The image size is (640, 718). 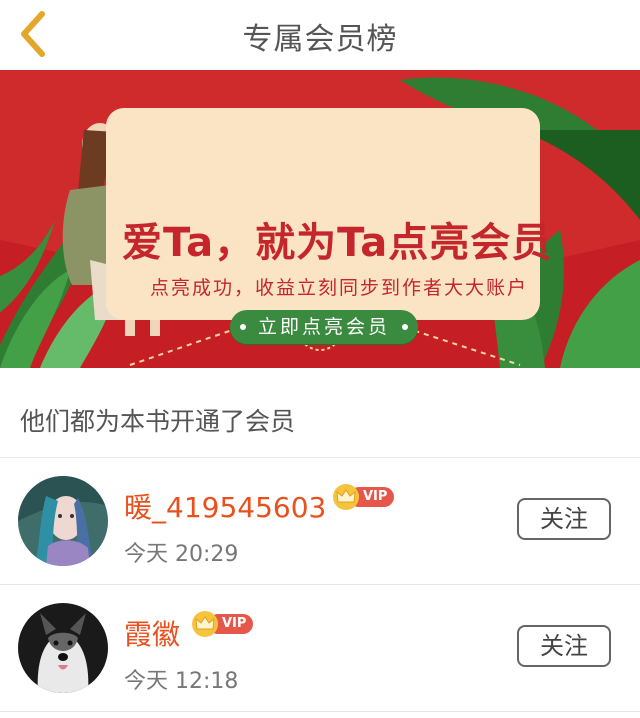 What do you see at coordinates (320, 711) in the screenshot?
I see `divider` at bounding box center [320, 711].